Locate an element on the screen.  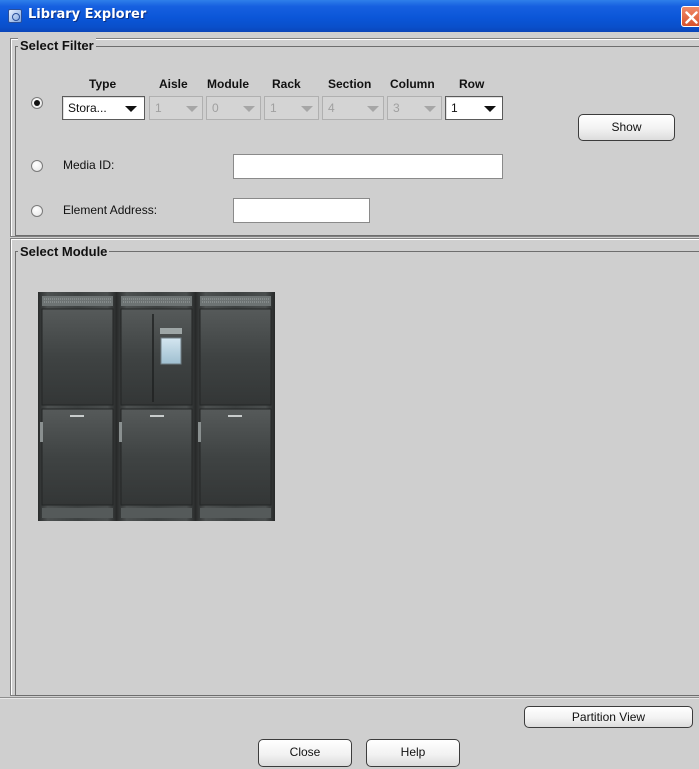
module-select: 0 is located at coordinates (233, 108).